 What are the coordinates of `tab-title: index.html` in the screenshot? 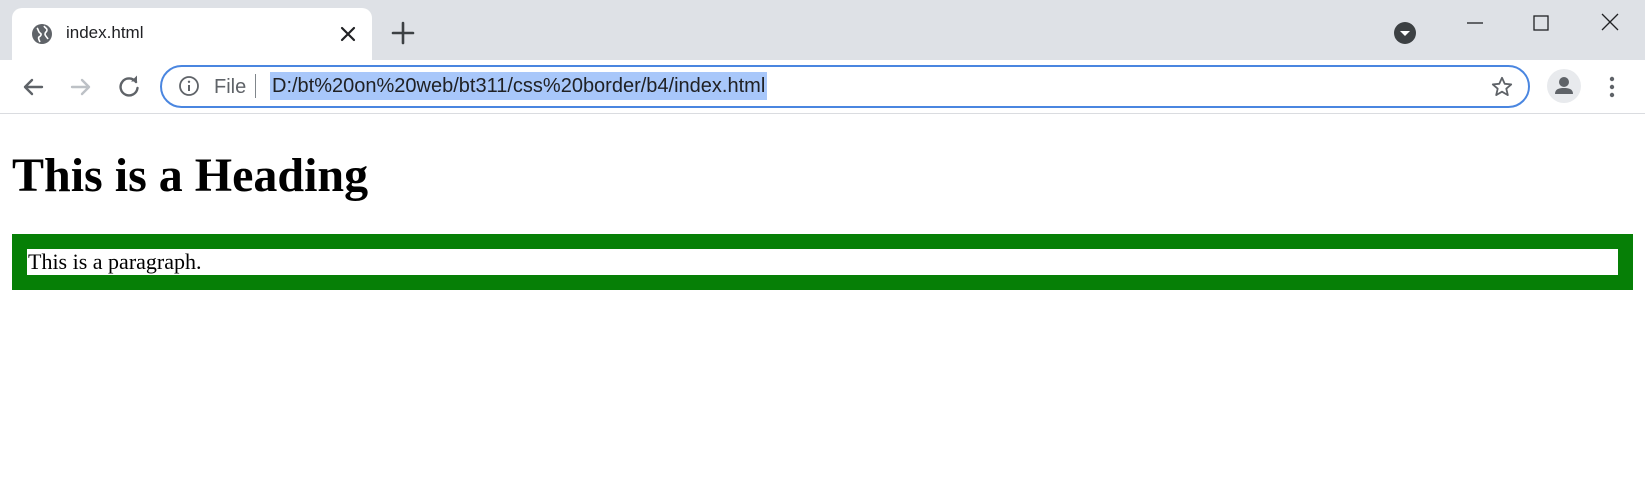 It's located at (105, 32).